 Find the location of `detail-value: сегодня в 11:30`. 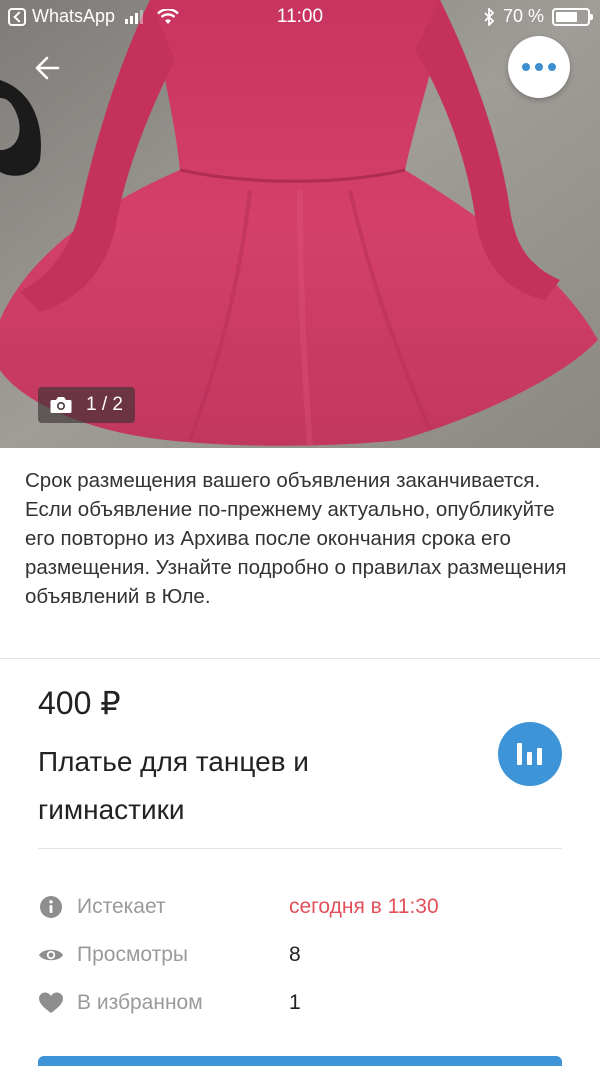

detail-value: сегодня в 11:30 is located at coordinates (364, 906).